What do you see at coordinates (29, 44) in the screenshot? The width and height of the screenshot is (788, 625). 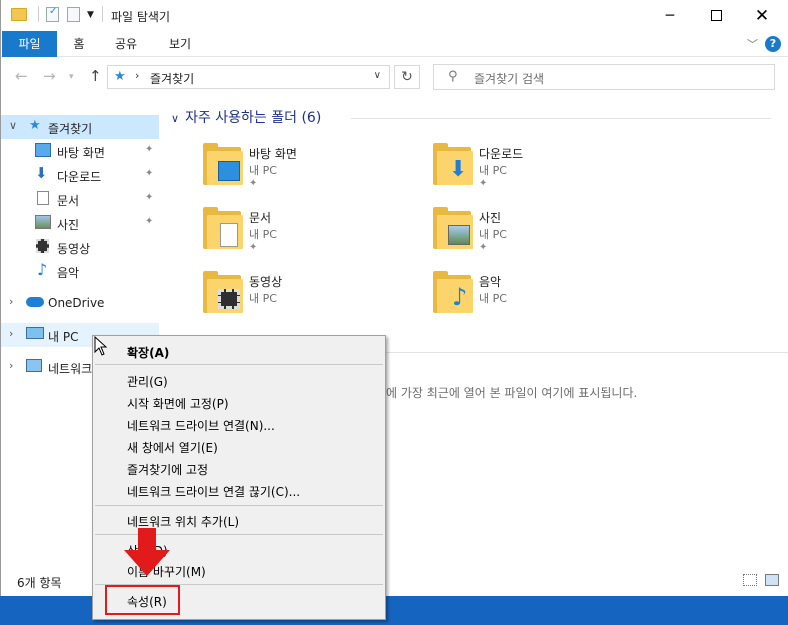 I see `tab-file: 파일` at bounding box center [29, 44].